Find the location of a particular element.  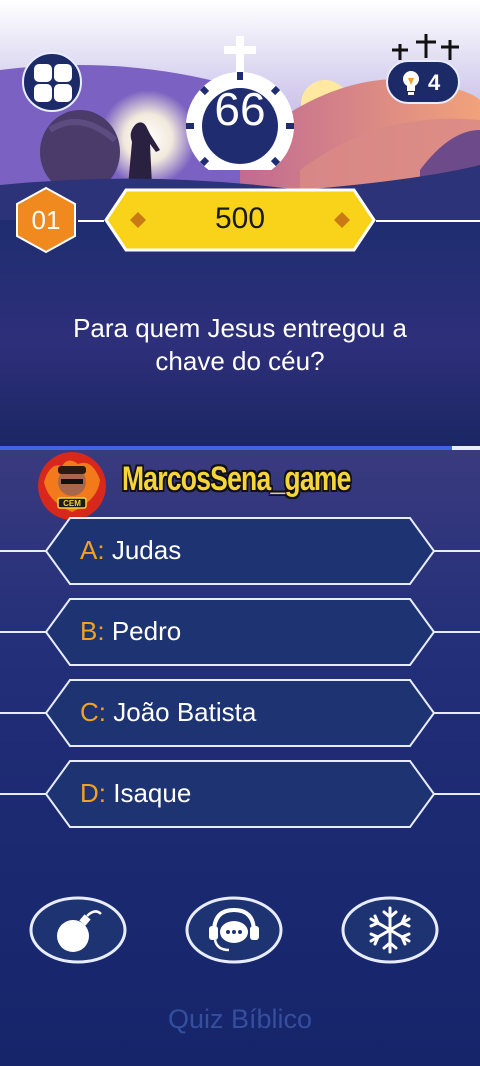

score-value: 500 is located at coordinates (240, 218).